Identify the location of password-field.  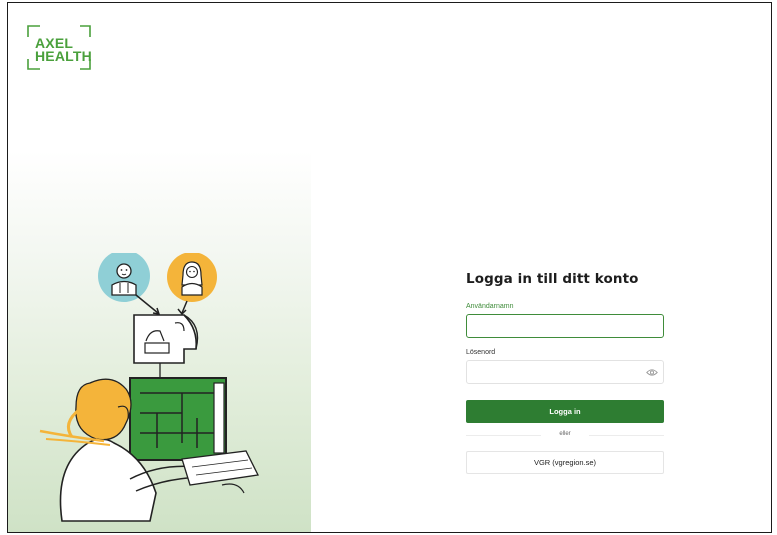
(565, 372).